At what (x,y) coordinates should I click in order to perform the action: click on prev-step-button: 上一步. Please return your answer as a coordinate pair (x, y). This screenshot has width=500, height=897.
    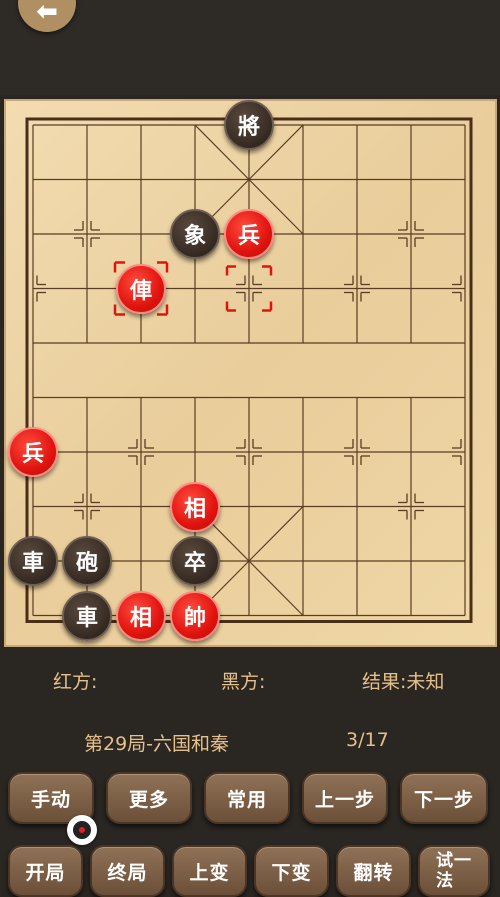
    Looking at the image, I should click on (345, 798).